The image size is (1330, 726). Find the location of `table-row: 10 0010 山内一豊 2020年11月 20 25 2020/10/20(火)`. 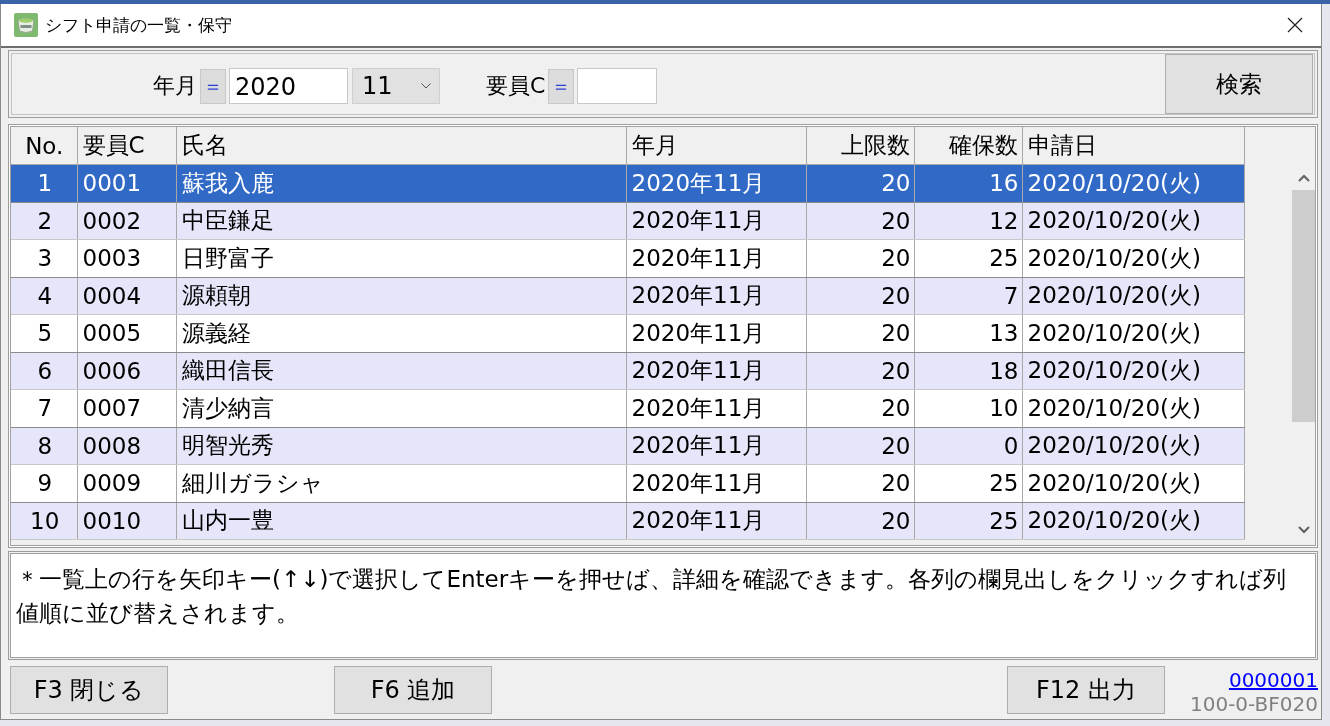

table-row: 10 0010 山内一豊 2020年11月 20 25 2020/10/20(火) is located at coordinates (627, 521).